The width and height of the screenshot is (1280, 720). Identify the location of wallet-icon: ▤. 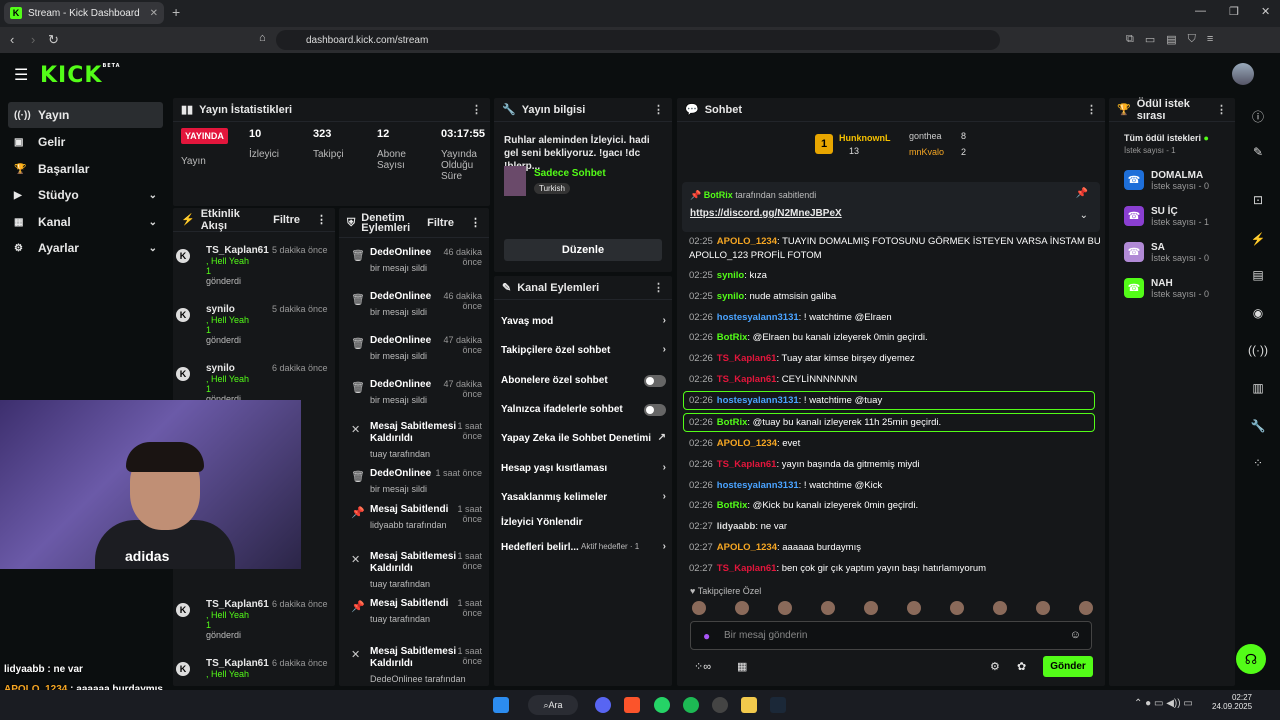
(1171, 39).